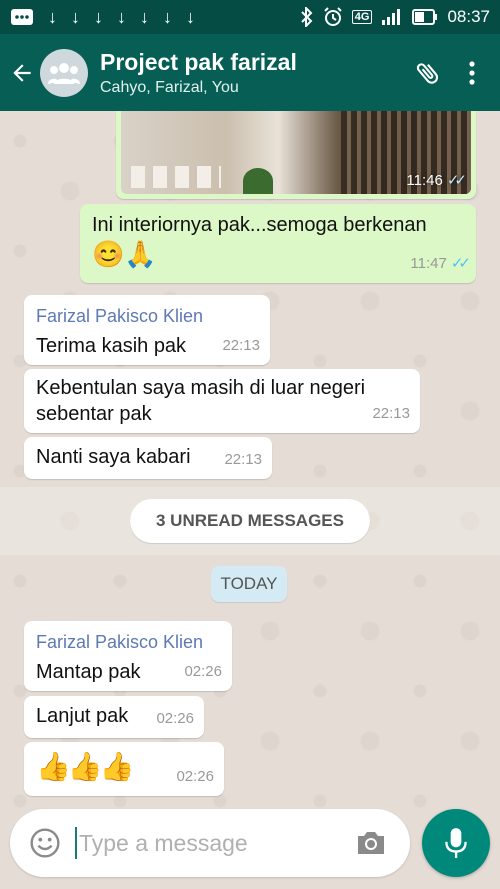 The width and height of the screenshot is (500, 889). I want to click on message-composer, so click(210, 843).